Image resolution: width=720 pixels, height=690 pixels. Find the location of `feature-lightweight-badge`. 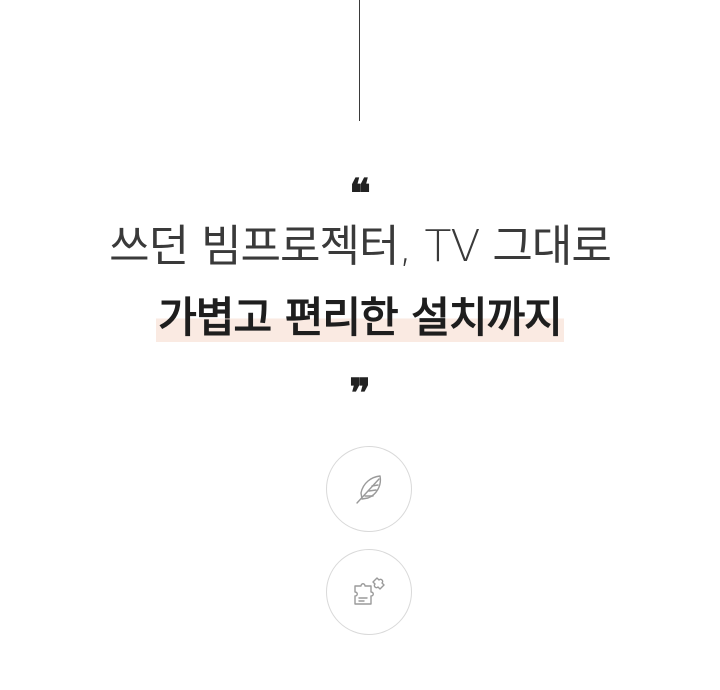

feature-lightweight-badge is located at coordinates (369, 489).